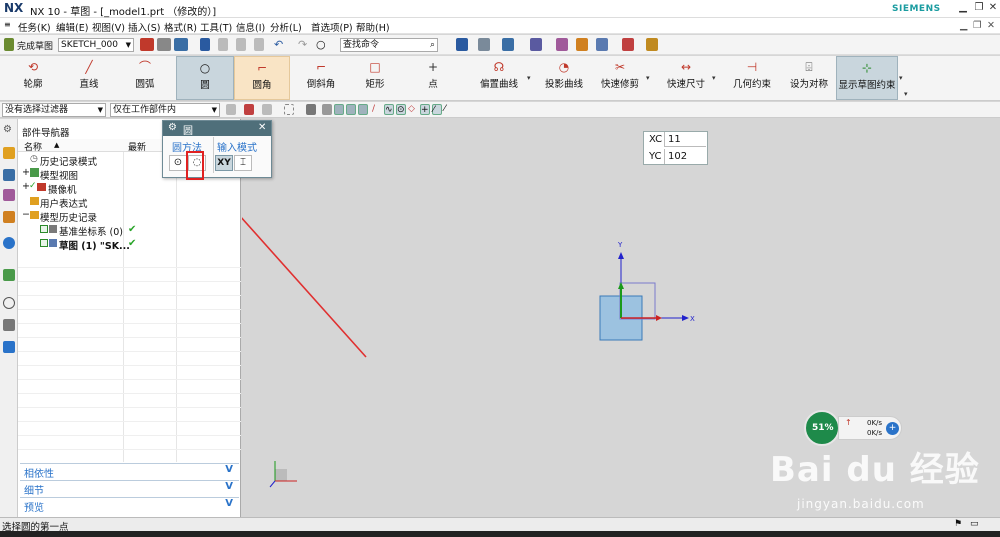 The image size is (1000, 537). What do you see at coordinates (9, 325) in the screenshot?
I see `process-studio-icon` at bounding box center [9, 325].